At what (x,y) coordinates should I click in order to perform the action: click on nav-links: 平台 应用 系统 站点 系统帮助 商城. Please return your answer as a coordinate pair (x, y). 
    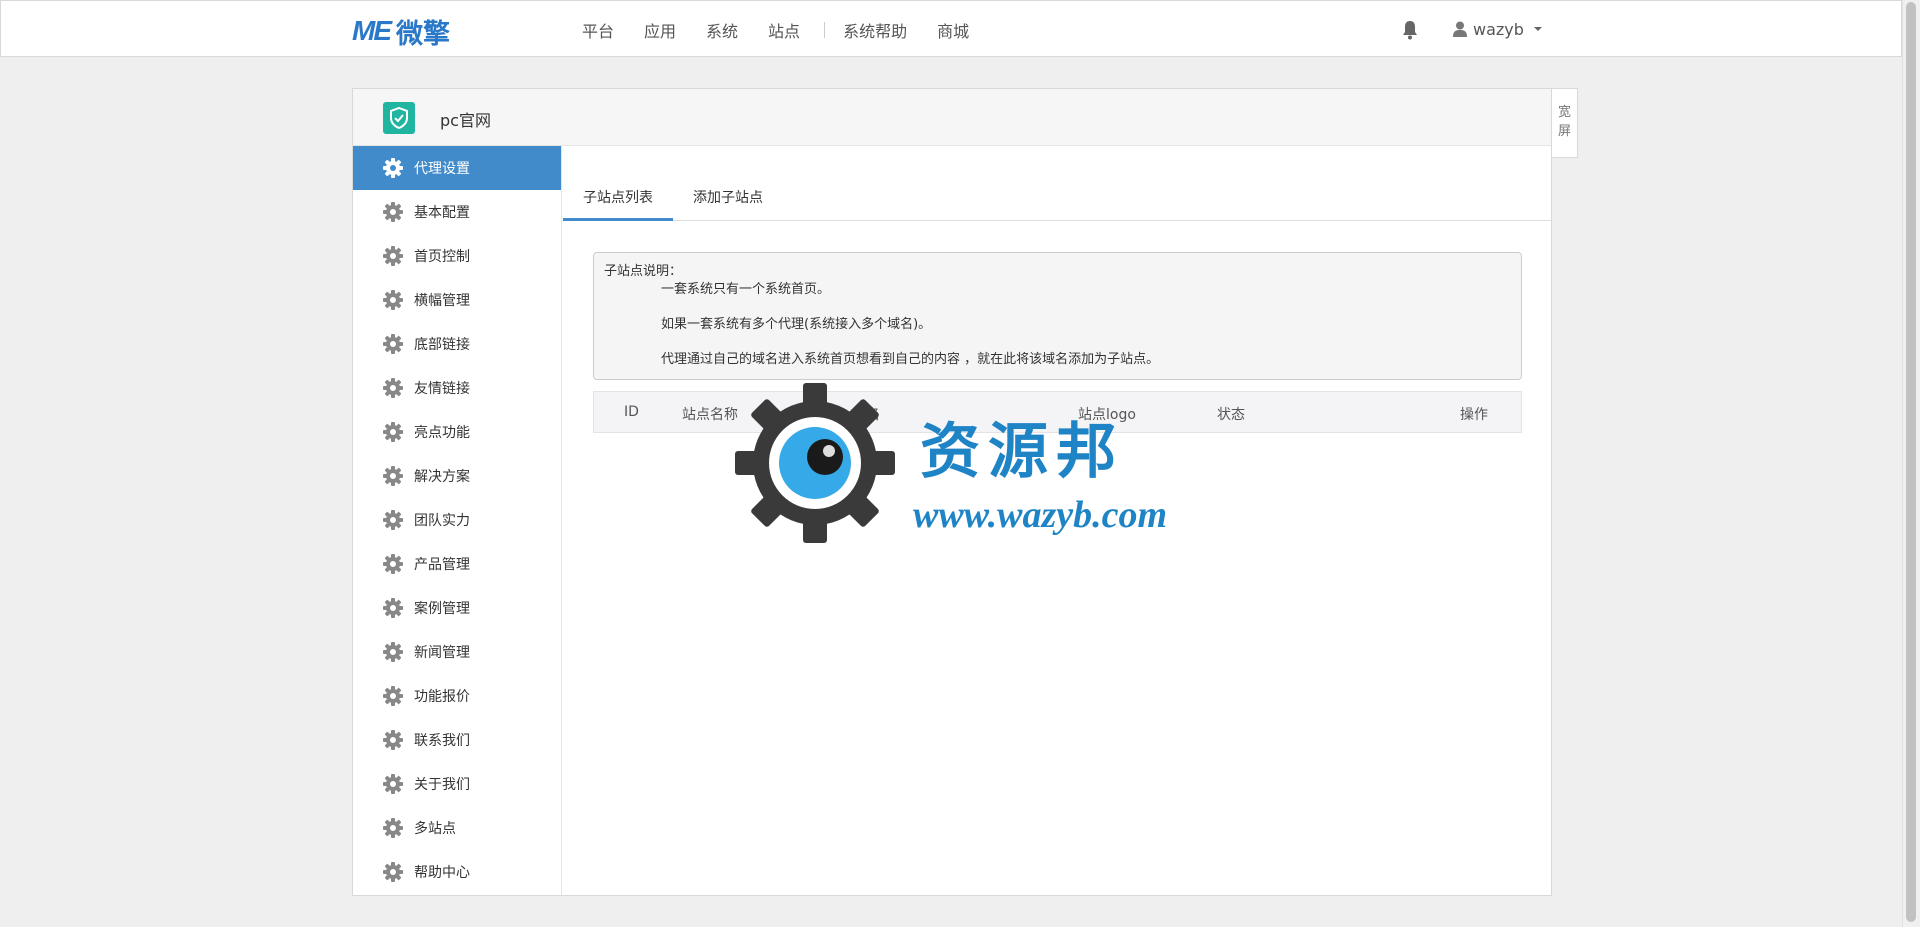
    Looking at the image, I should click on (790, 29).